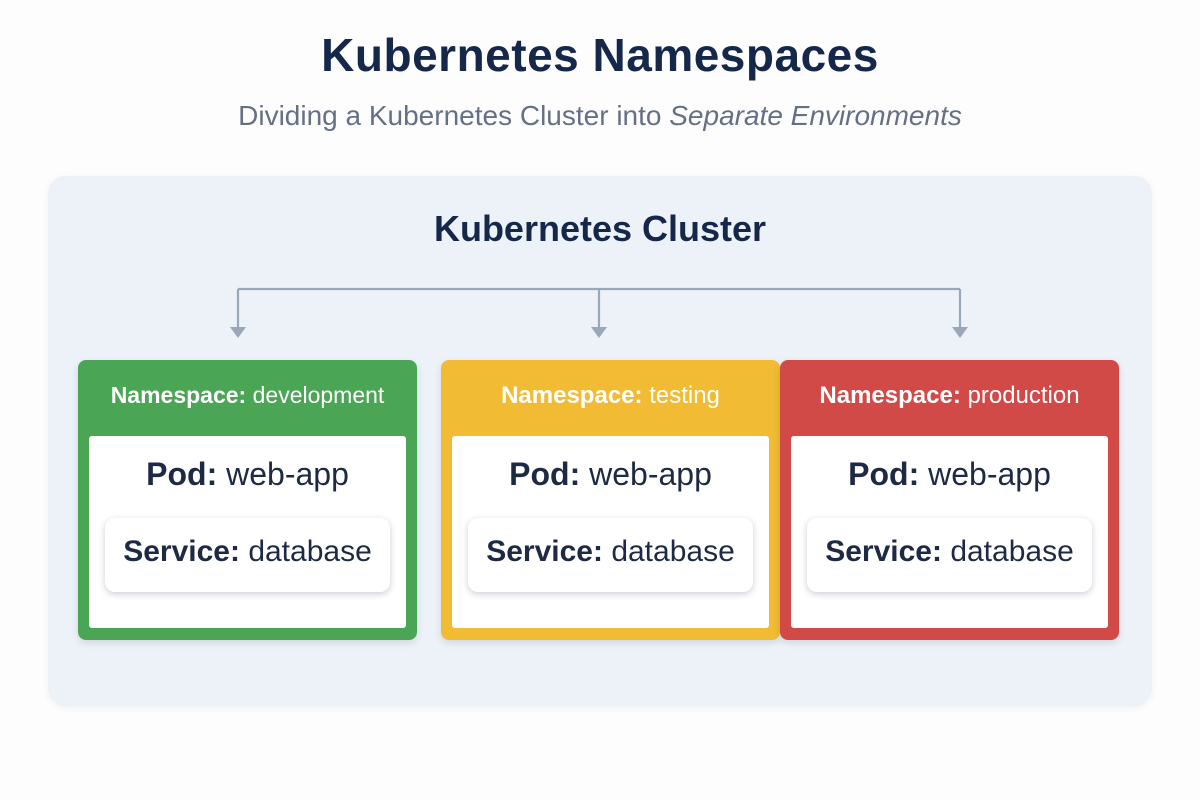 This screenshot has height=800, width=1200. What do you see at coordinates (454, 115) in the screenshot?
I see `subtitle-text: Dividing a Kubernetes Cluster into` at bounding box center [454, 115].